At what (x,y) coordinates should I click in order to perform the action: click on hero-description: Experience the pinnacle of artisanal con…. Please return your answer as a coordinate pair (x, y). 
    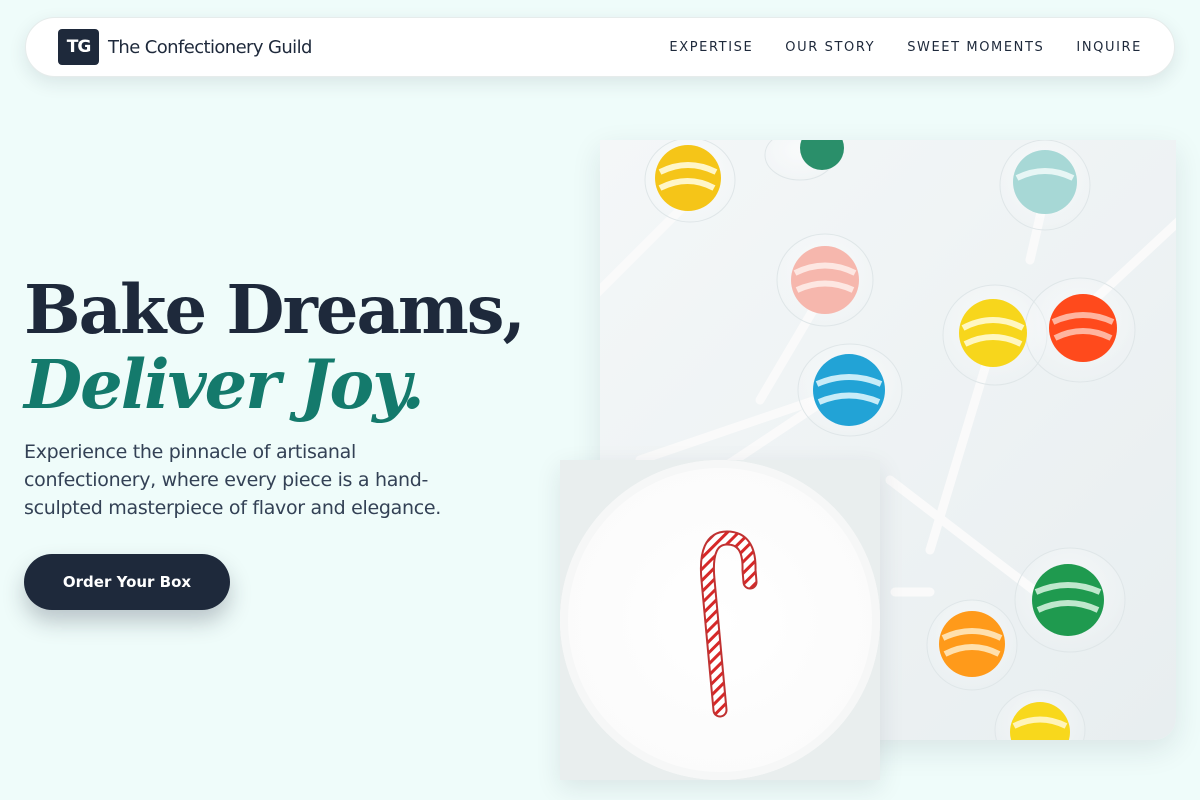
    Looking at the image, I should click on (233, 480).